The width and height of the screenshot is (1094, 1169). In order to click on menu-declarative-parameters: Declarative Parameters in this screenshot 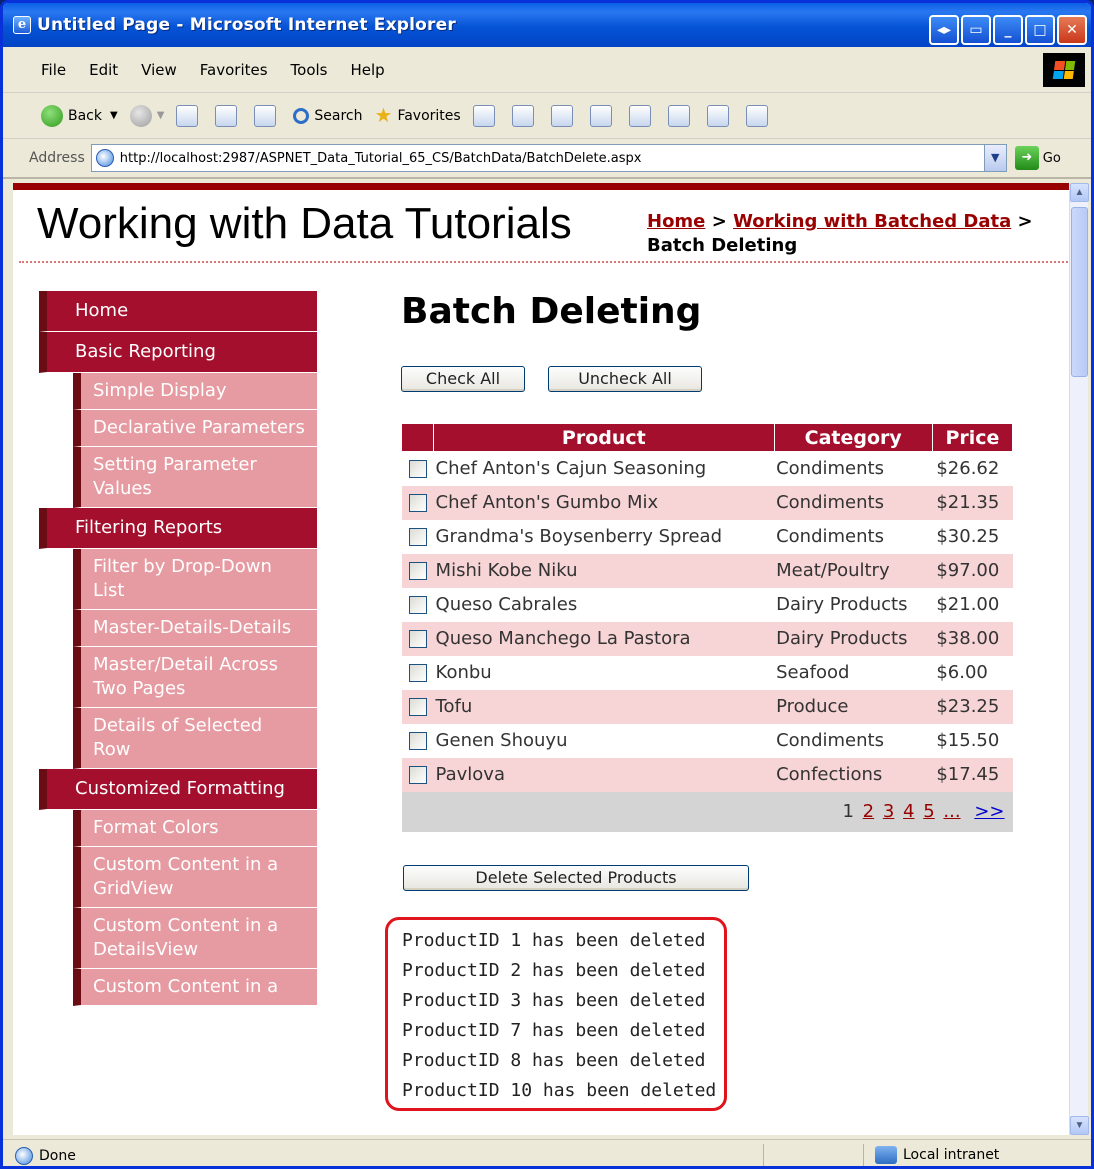, I will do `click(195, 428)`.